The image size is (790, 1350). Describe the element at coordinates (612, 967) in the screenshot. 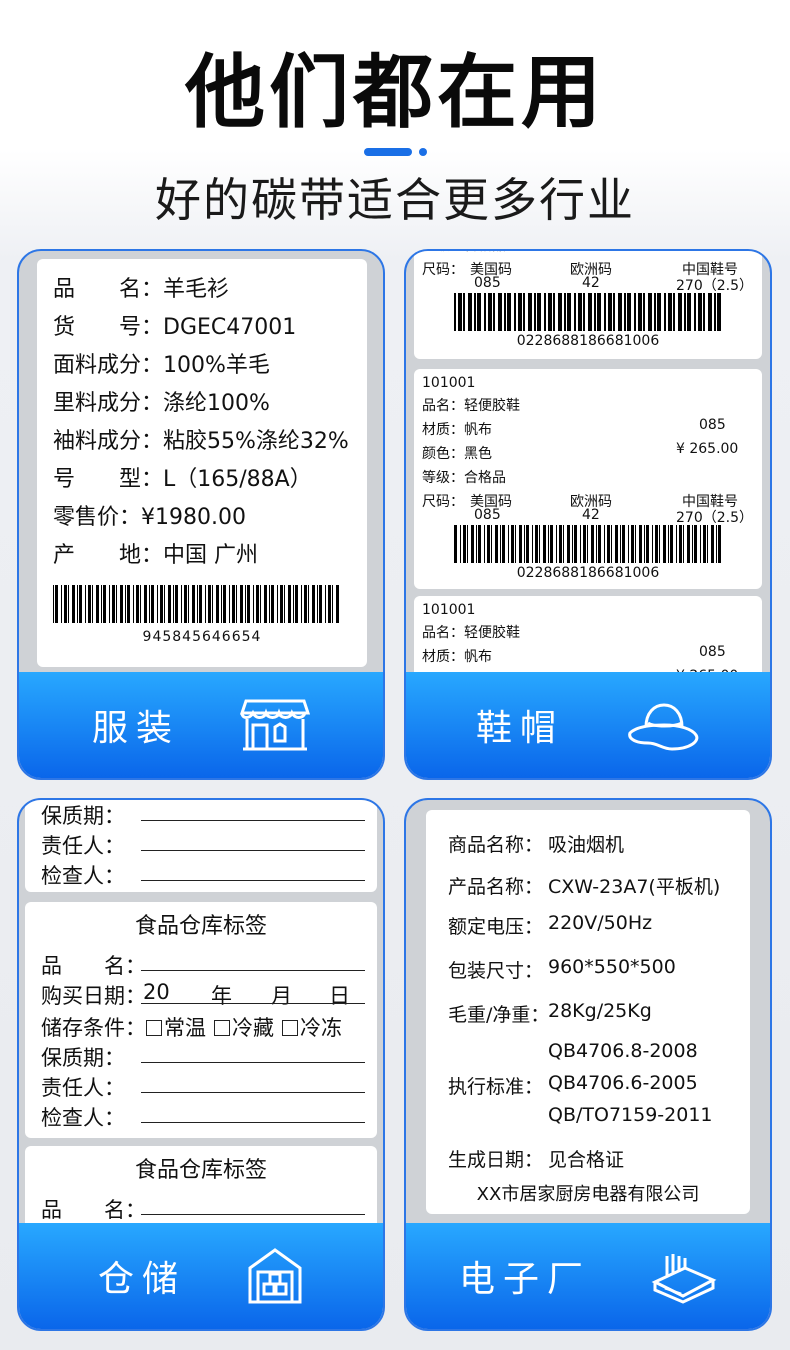

I see `electronics-row-value: 960*550*500` at that location.